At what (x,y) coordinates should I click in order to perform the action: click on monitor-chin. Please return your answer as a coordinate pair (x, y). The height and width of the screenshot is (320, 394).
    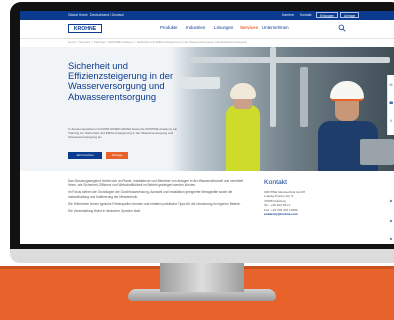
    Looking at the image, I should click on (202, 256).